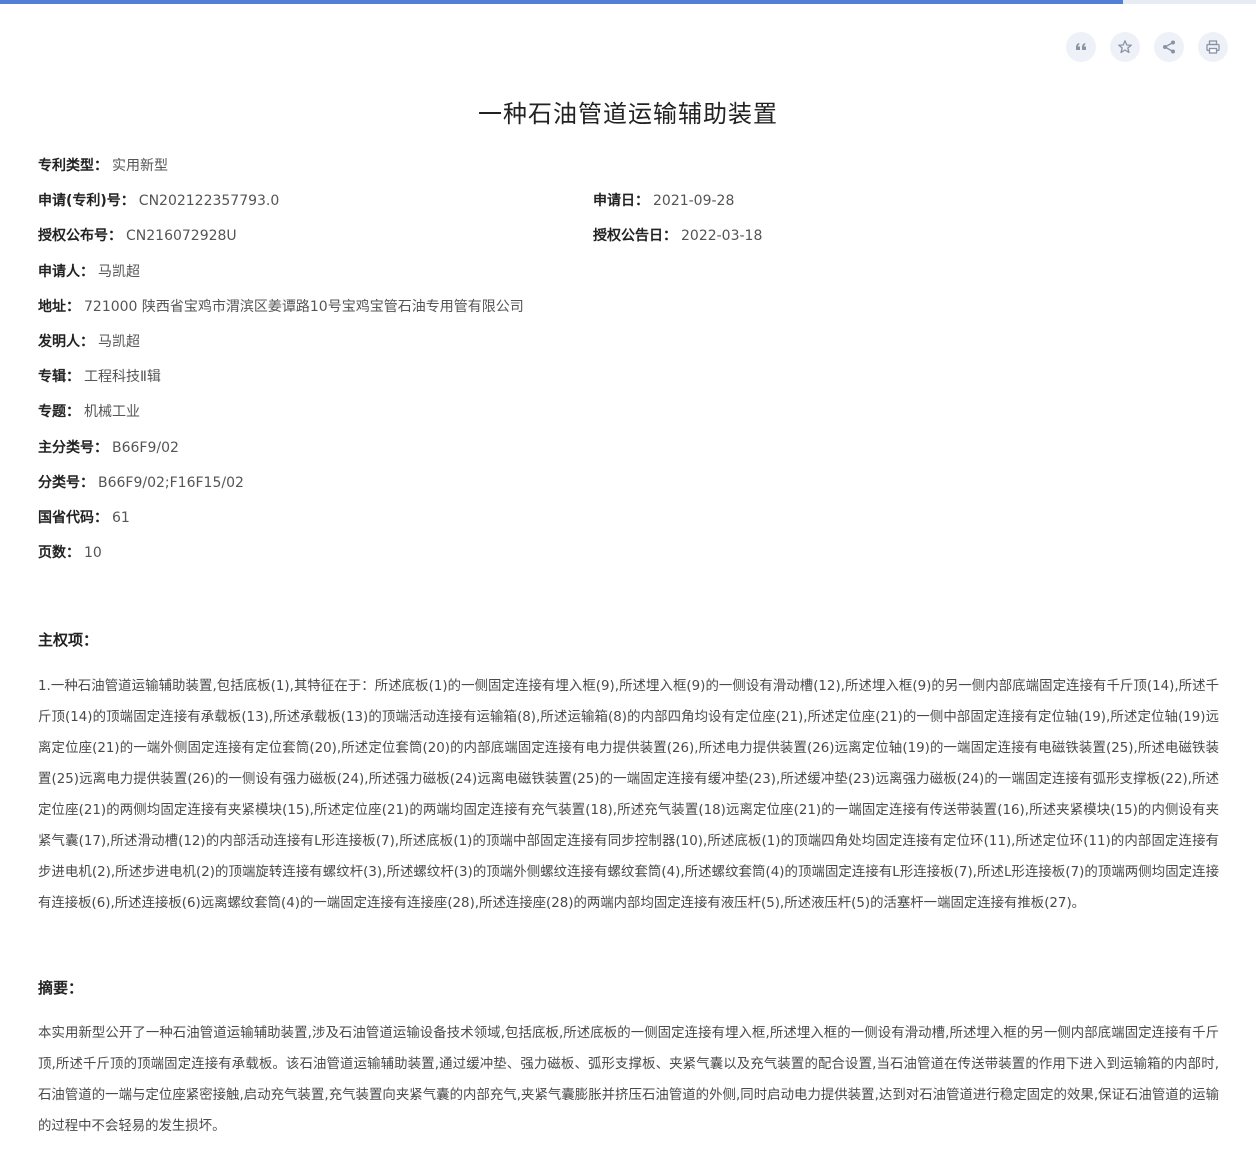 The height and width of the screenshot is (1162, 1256). What do you see at coordinates (677, 236) in the screenshot?
I see `publication-date-field: 授权公告日： 2022-03-18` at bounding box center [677, 236].